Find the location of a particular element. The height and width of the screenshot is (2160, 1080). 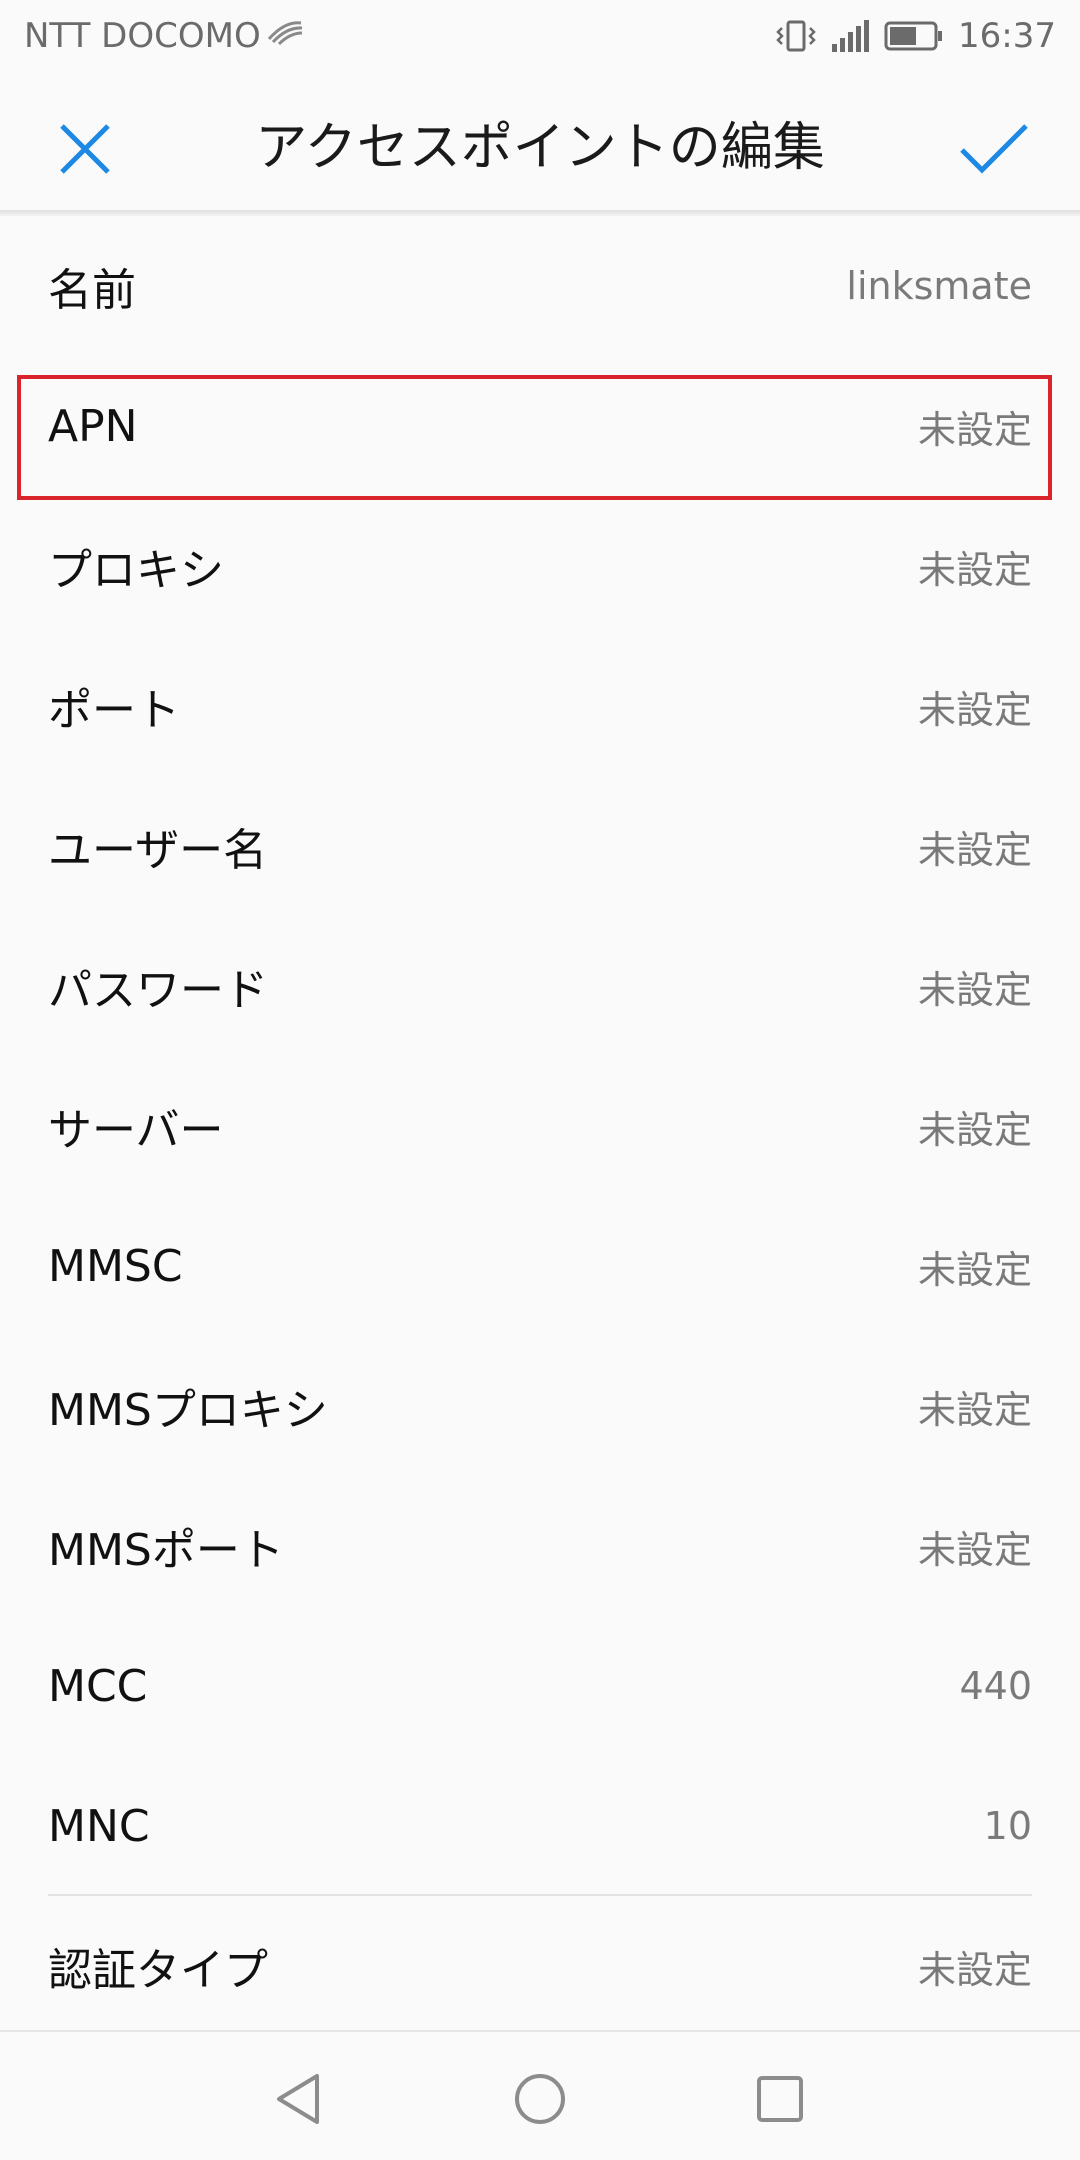

back-icon is located at coordinates (298, 2099).